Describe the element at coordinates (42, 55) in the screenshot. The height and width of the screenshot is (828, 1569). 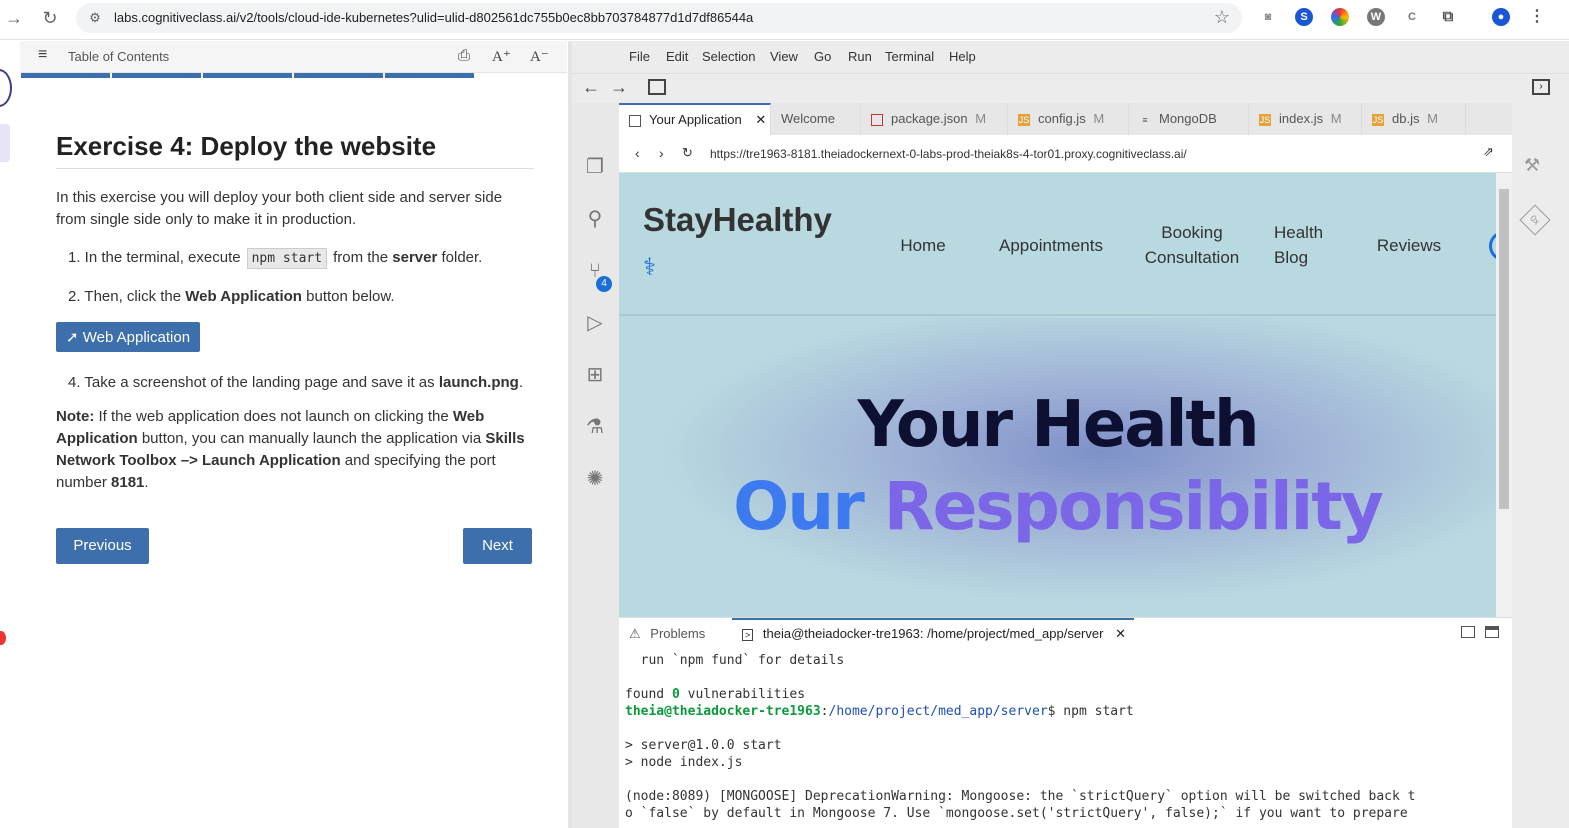
I see `hamburger-menu-icon: ≡` at that location.